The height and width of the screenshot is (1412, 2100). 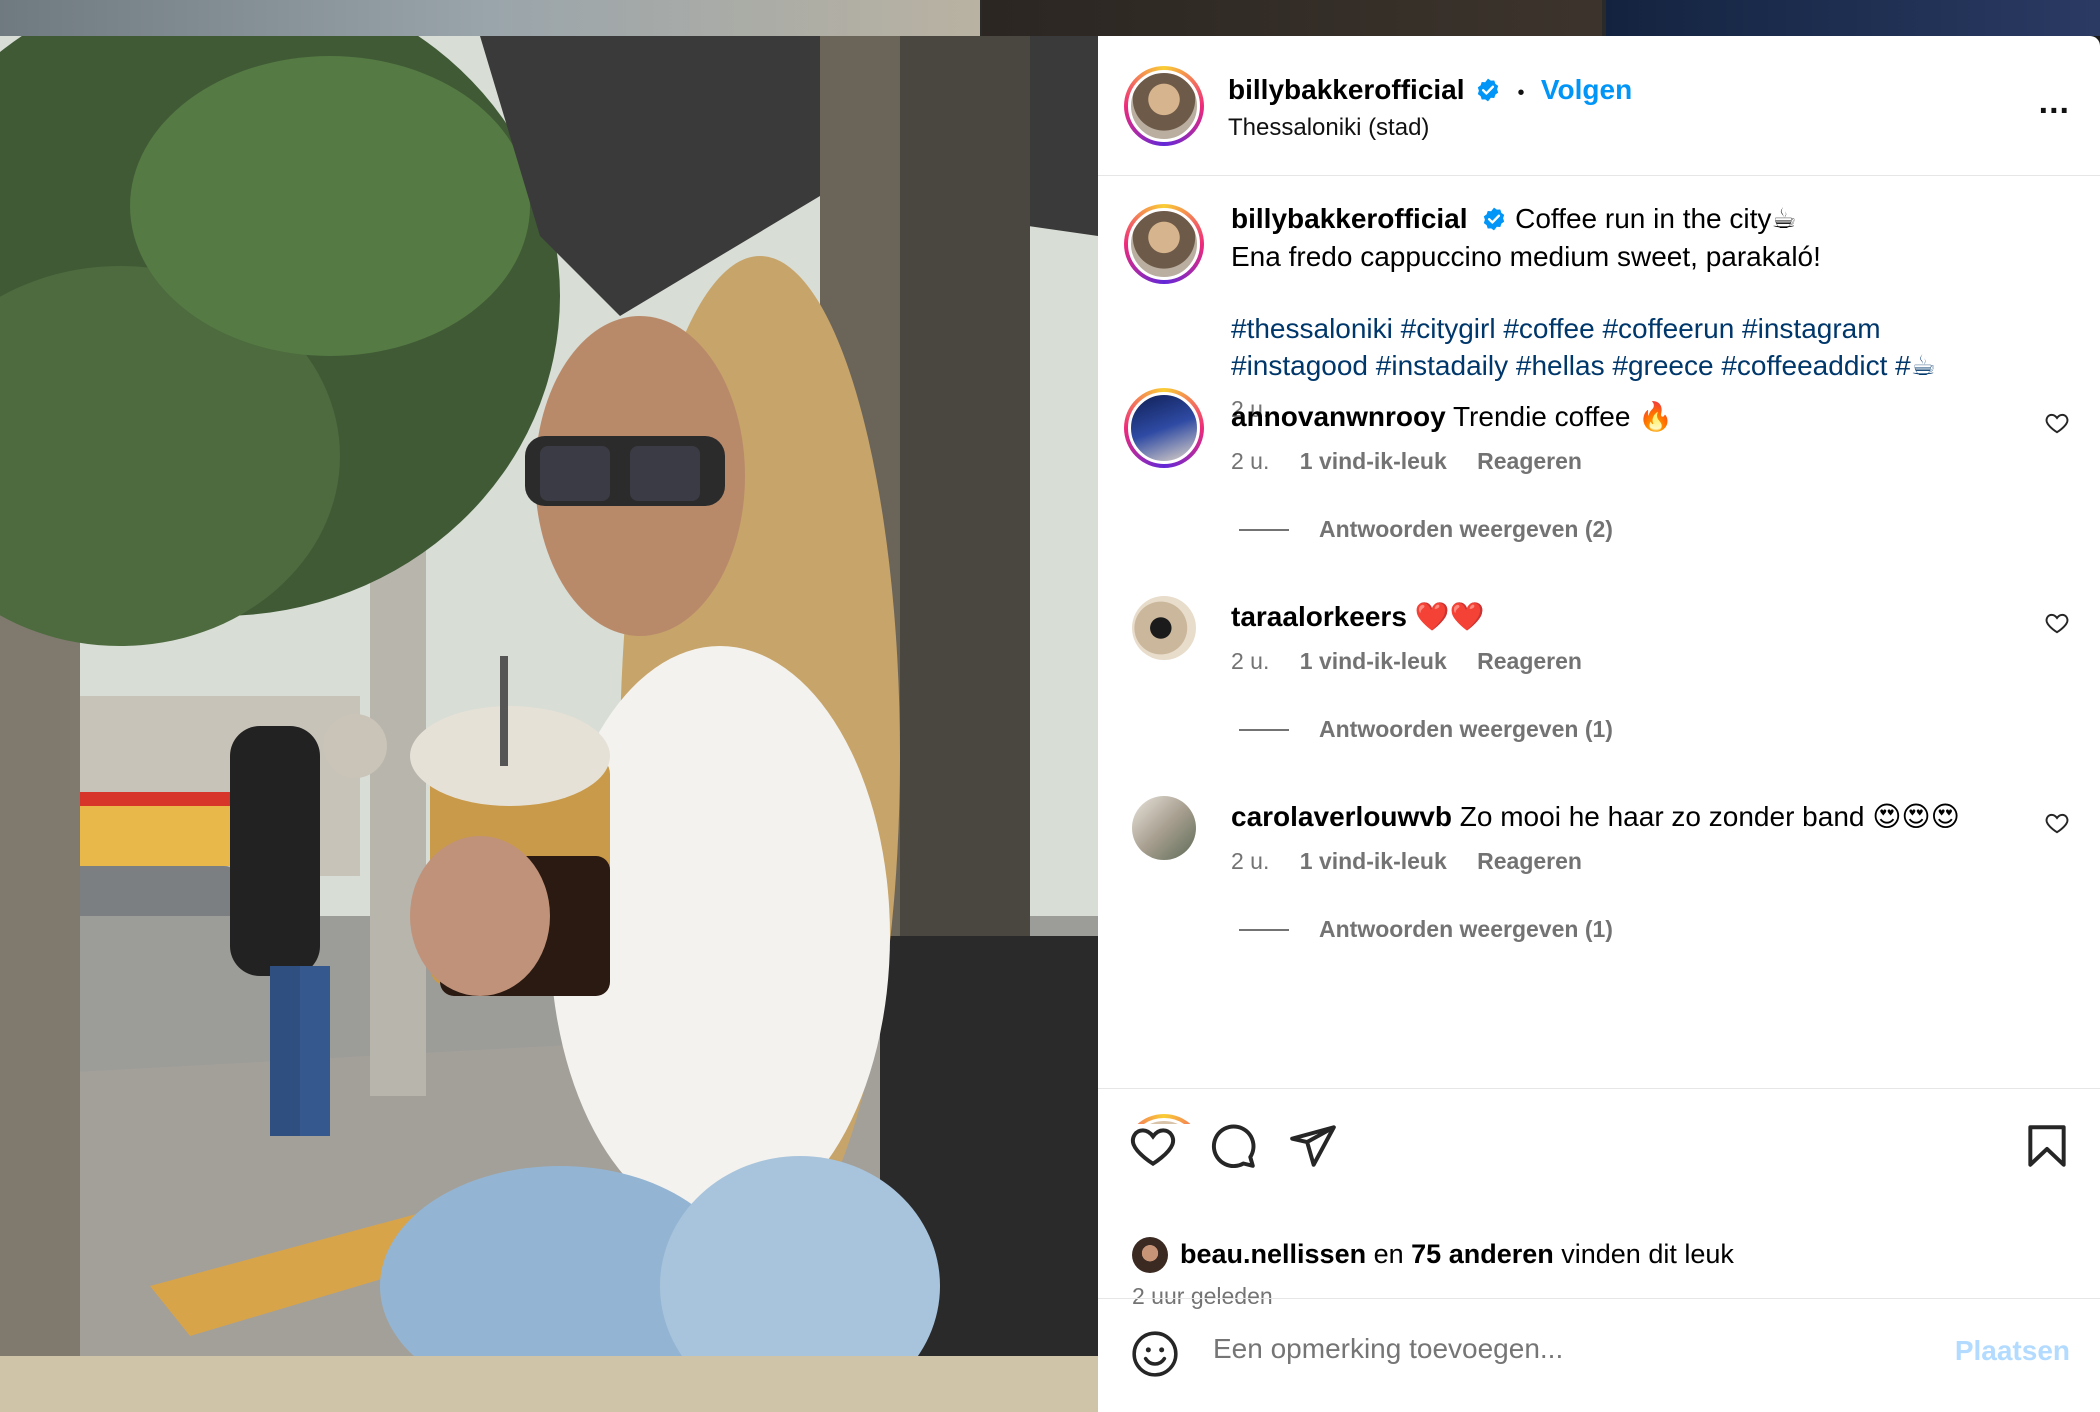 What do you see at coordinates (1233, 1146) in the screenshot?
I see `comment-icon` at bounding box center [1233, 1146].